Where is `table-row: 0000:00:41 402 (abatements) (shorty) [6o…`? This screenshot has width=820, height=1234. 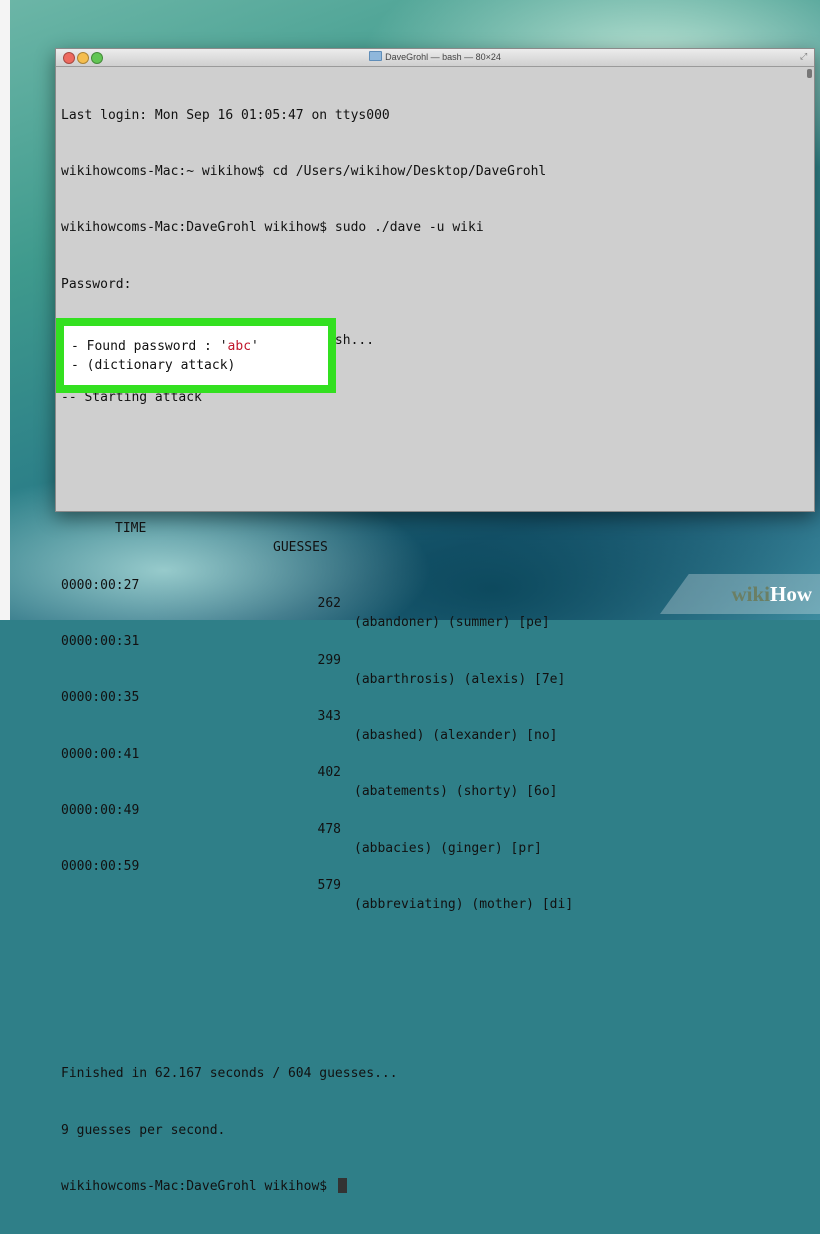 table-row: 0000:00:41 402 (abatements) (shorty) [6o… is located at coordinates (430, 763).